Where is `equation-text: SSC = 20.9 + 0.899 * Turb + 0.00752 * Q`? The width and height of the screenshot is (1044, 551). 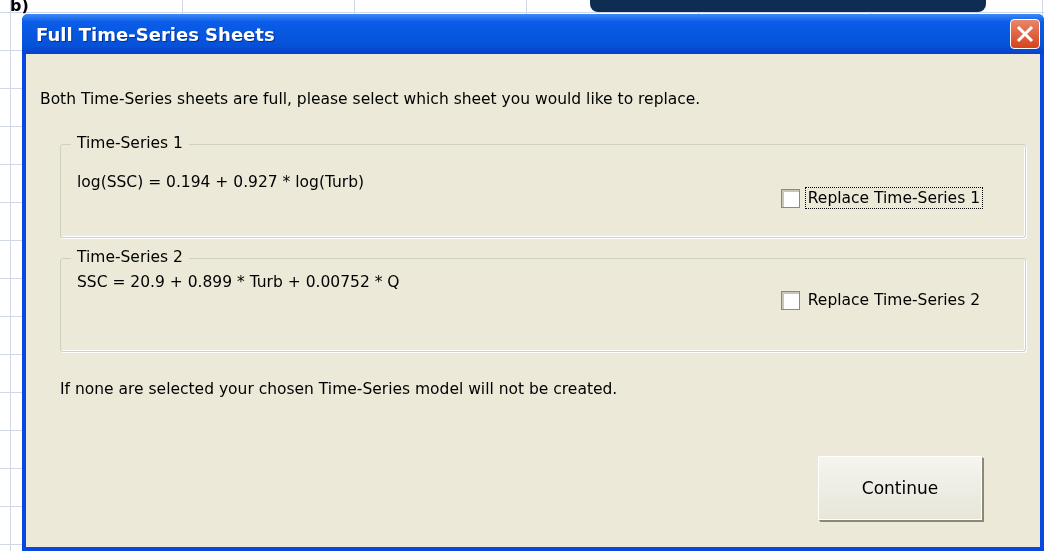 equation-text: SSC = 20.9 + 0.899 * Turb + 0.00752 * Q is located at coordinates (238, 282).